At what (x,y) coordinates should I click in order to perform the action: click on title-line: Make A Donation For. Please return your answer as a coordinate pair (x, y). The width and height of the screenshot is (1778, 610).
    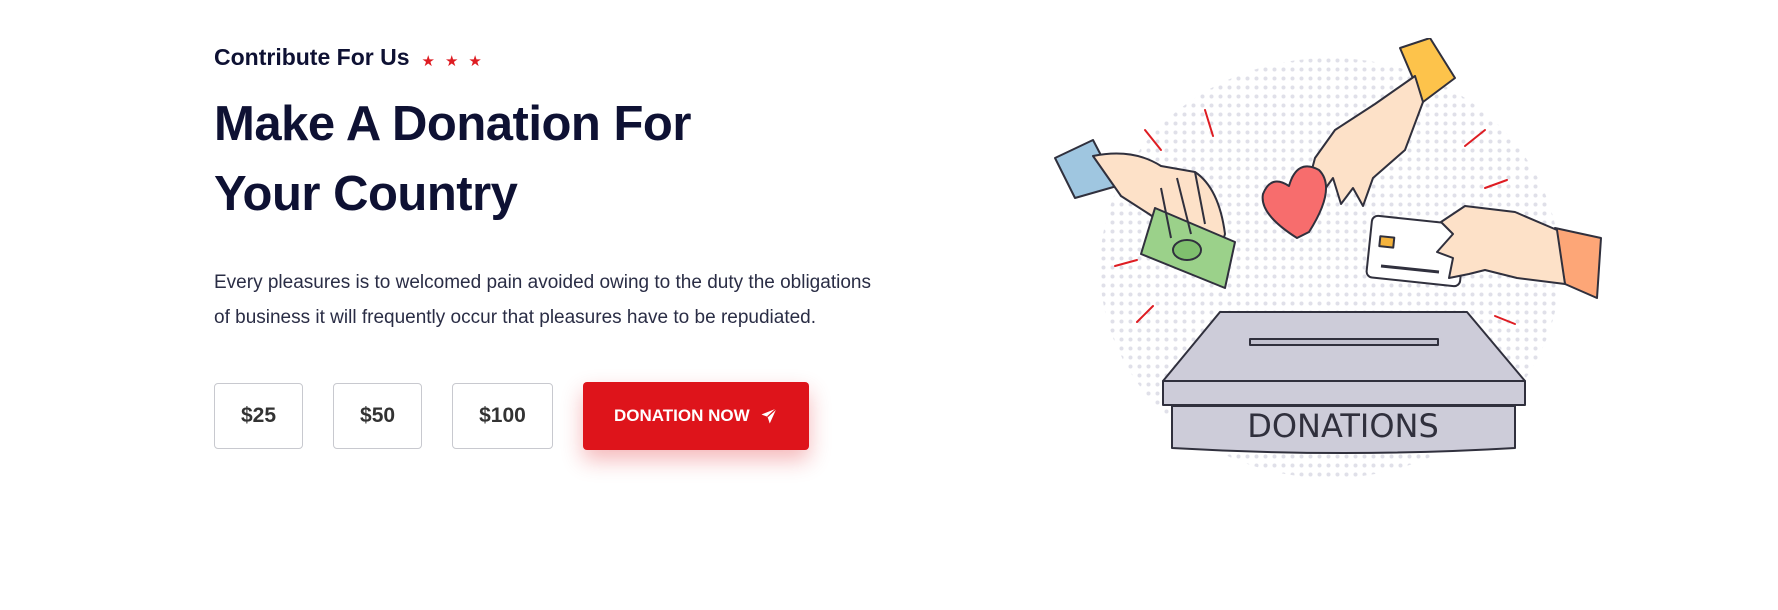
    Looking at the image, I should click on (452, 124).